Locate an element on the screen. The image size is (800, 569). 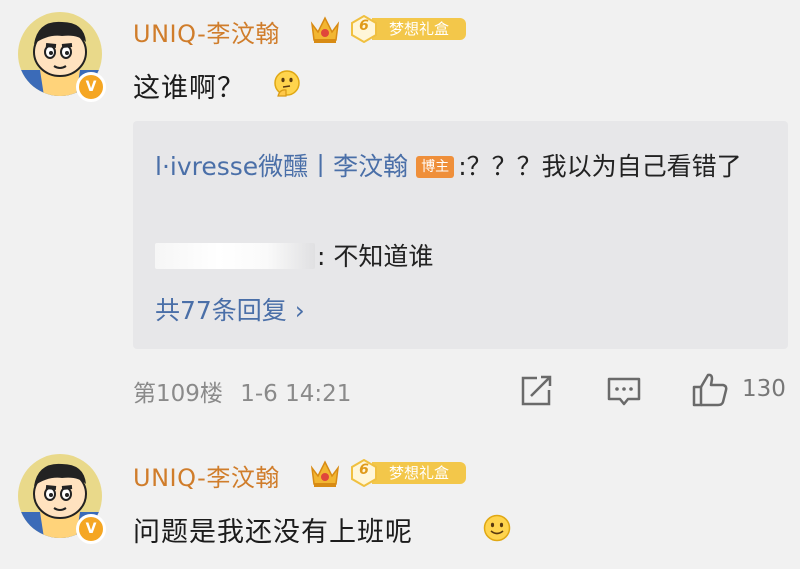
blurred-username is located at coordinates (235, 256).